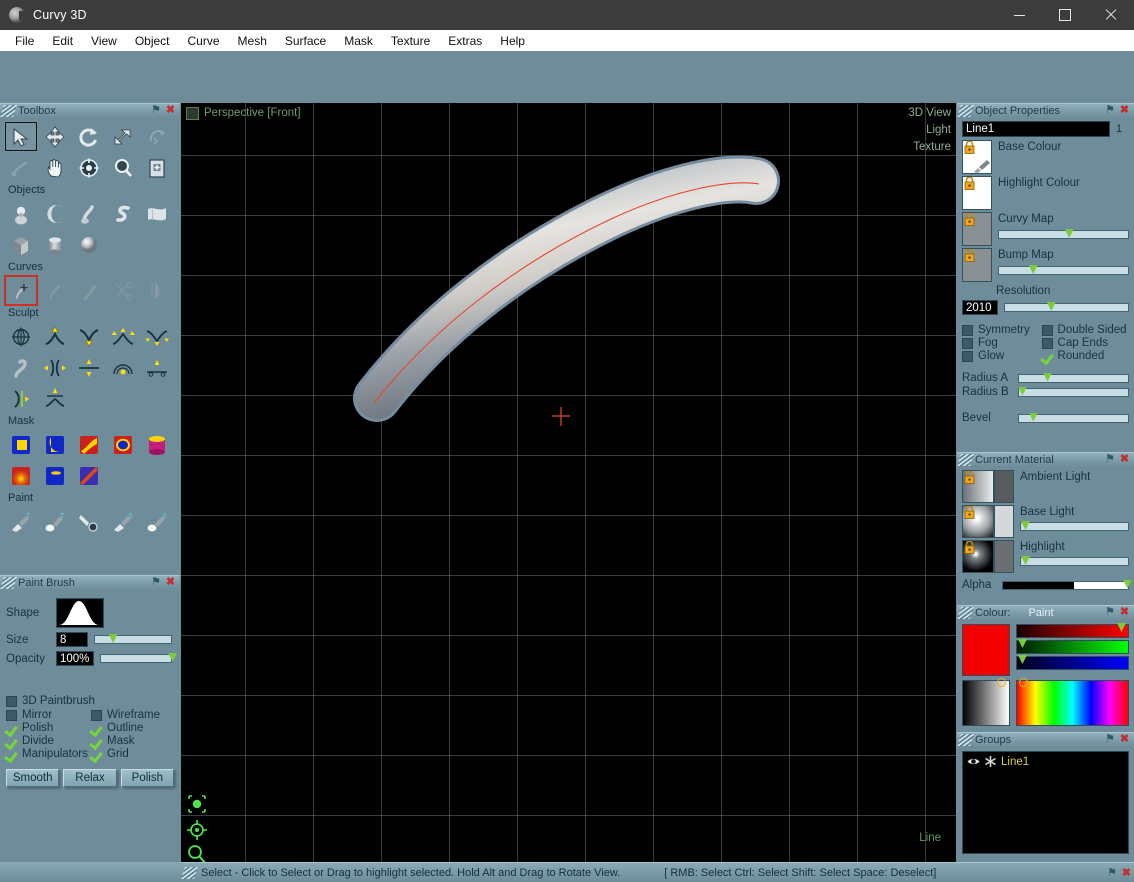  I want to click on tool-curve-line, so click(89, 290).